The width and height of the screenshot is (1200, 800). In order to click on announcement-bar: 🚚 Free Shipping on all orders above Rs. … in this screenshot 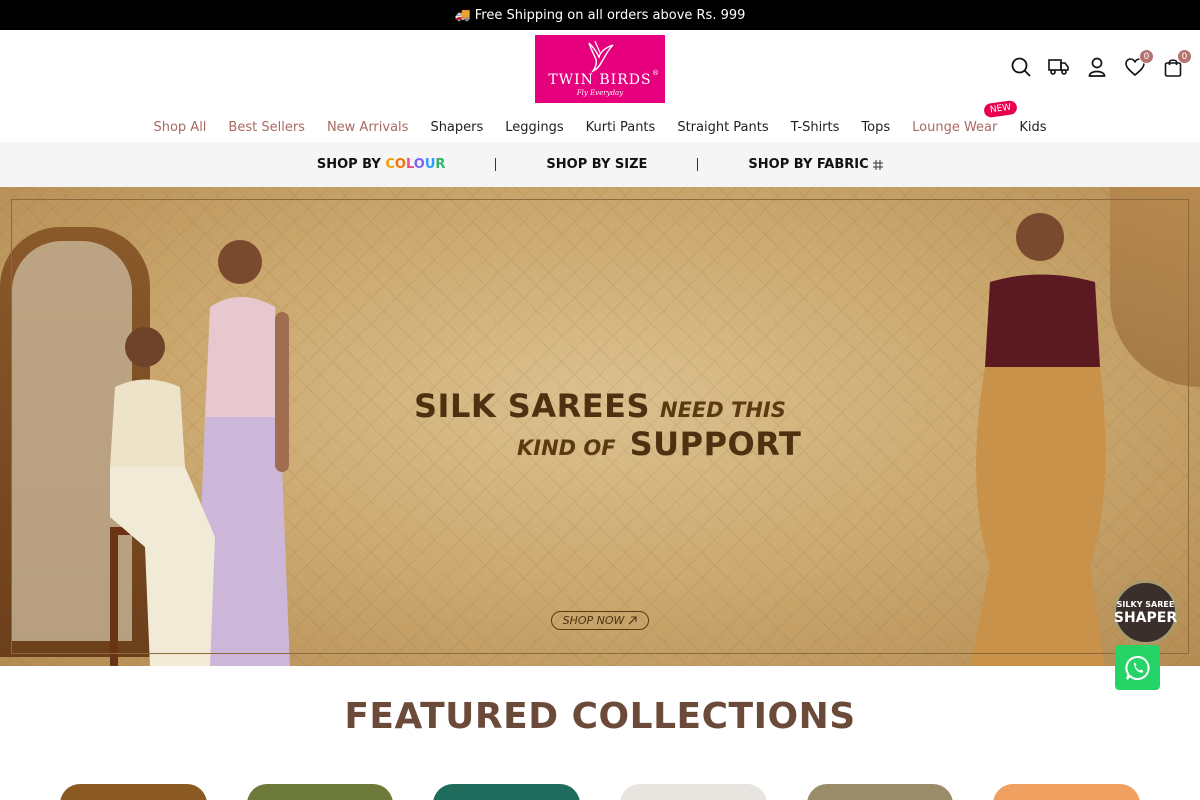, I will do `click(600, 15)`.